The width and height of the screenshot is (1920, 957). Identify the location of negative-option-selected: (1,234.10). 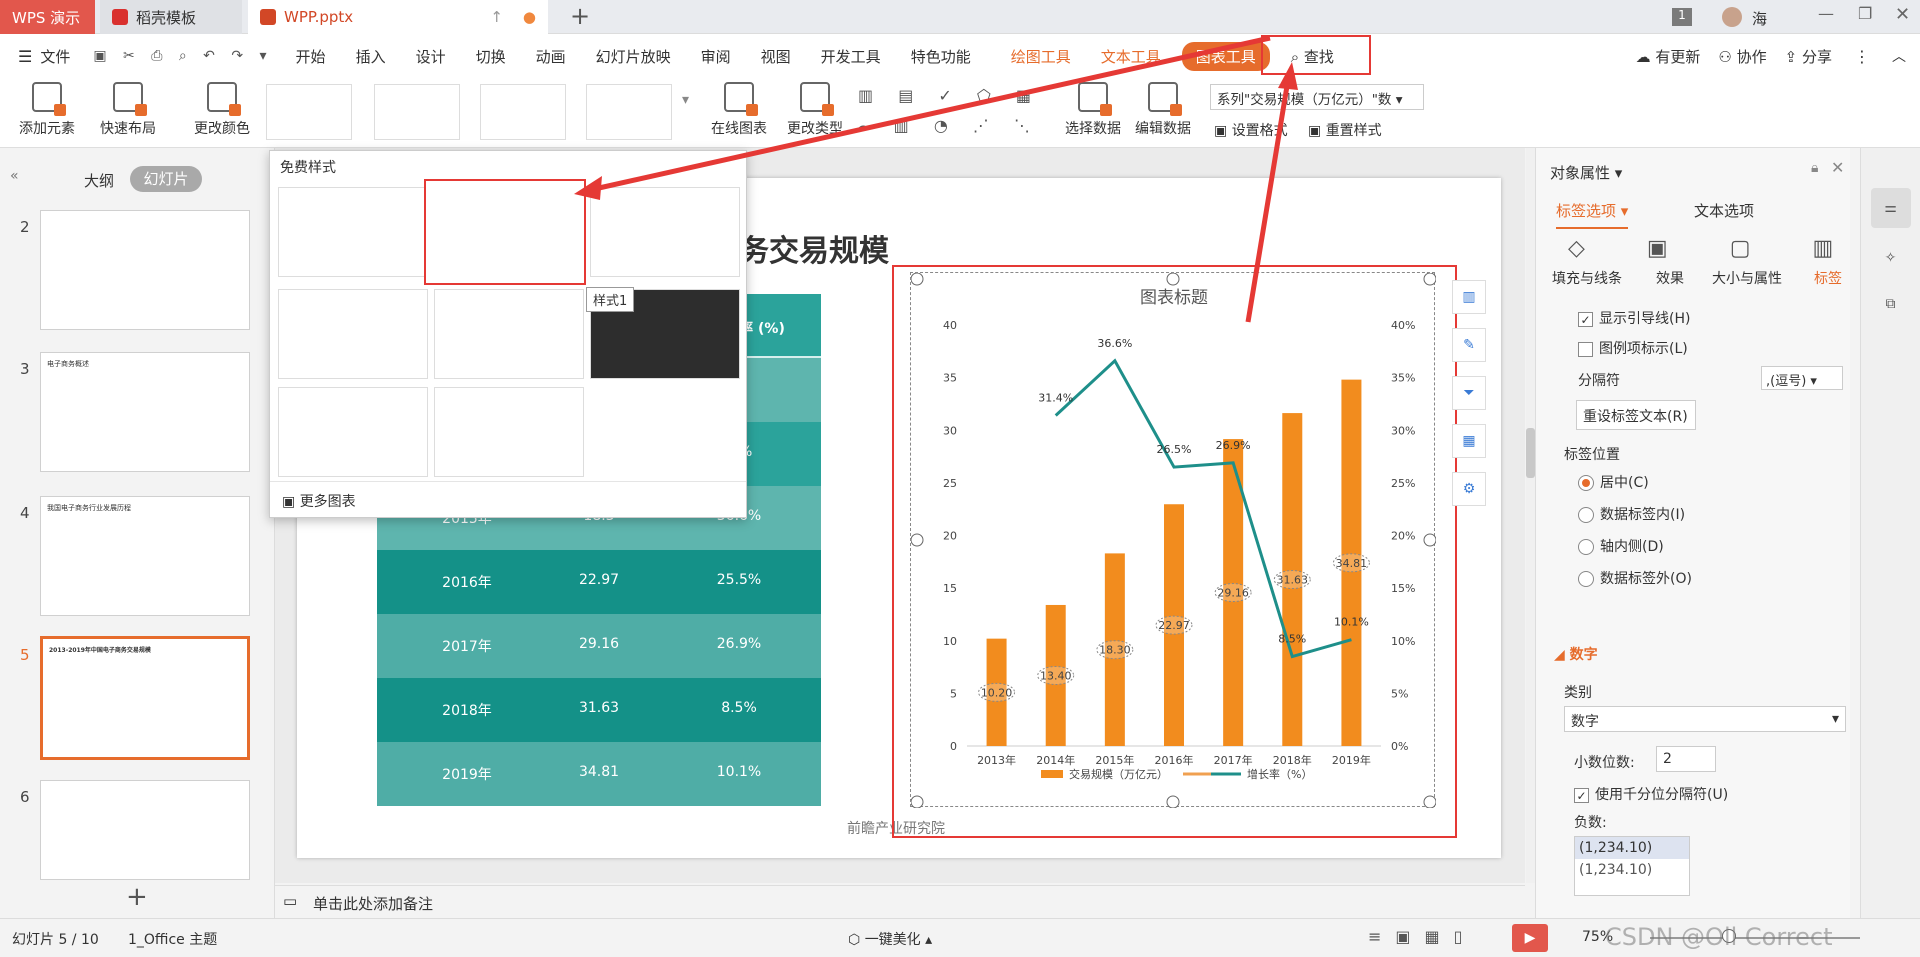
(1632, 848).